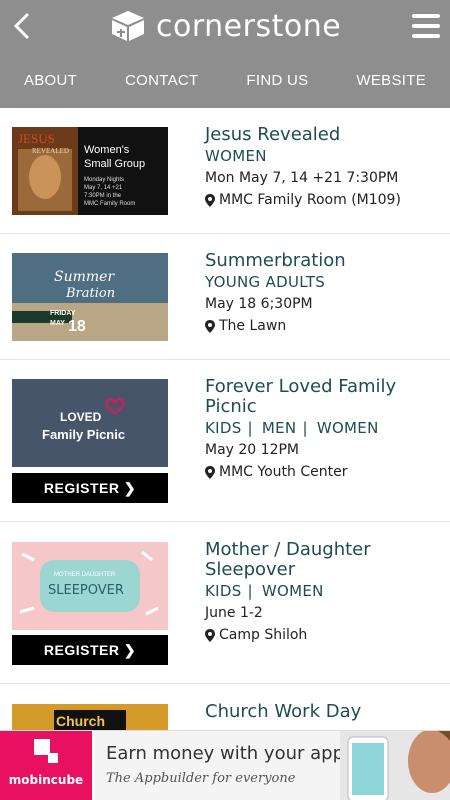 The height and width of the screenshot is (800, 450). What do you see at coordinates (259, 304) in the screenshot?
I see `event-date: May 18 6;30PM` at bounding box center [259, 304].